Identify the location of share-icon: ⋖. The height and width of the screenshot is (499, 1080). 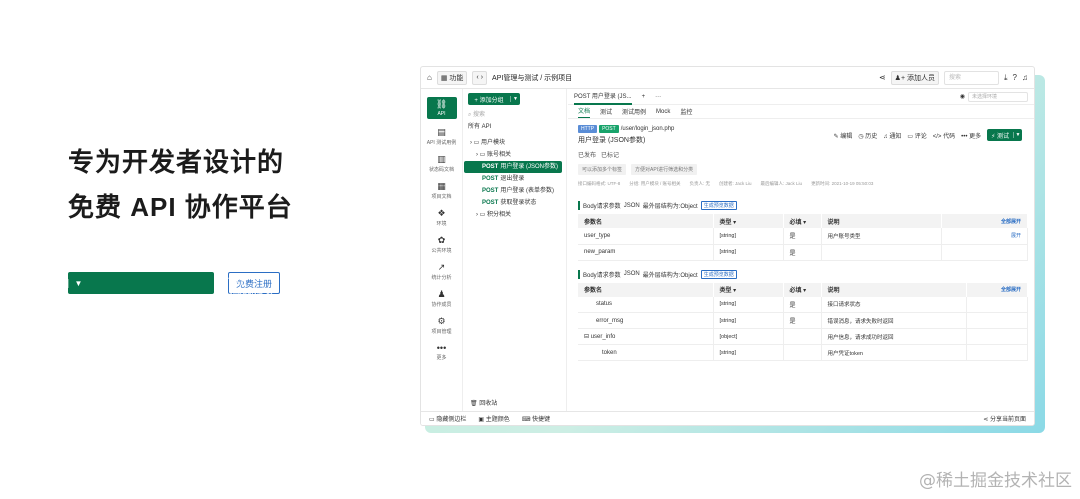
(882, 77).